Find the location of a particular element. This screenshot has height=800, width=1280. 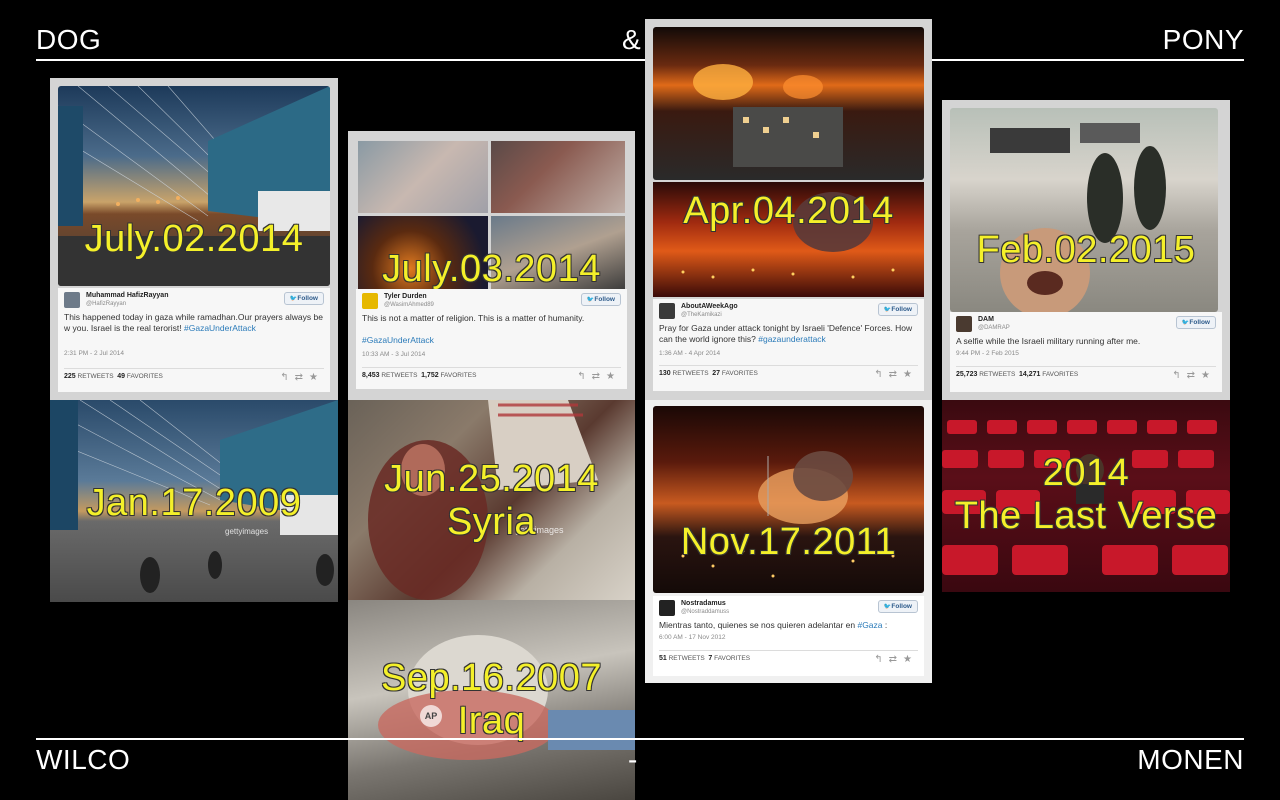

tweet-author-handle: @TheKamikazi is located at coordinates (701, 315).